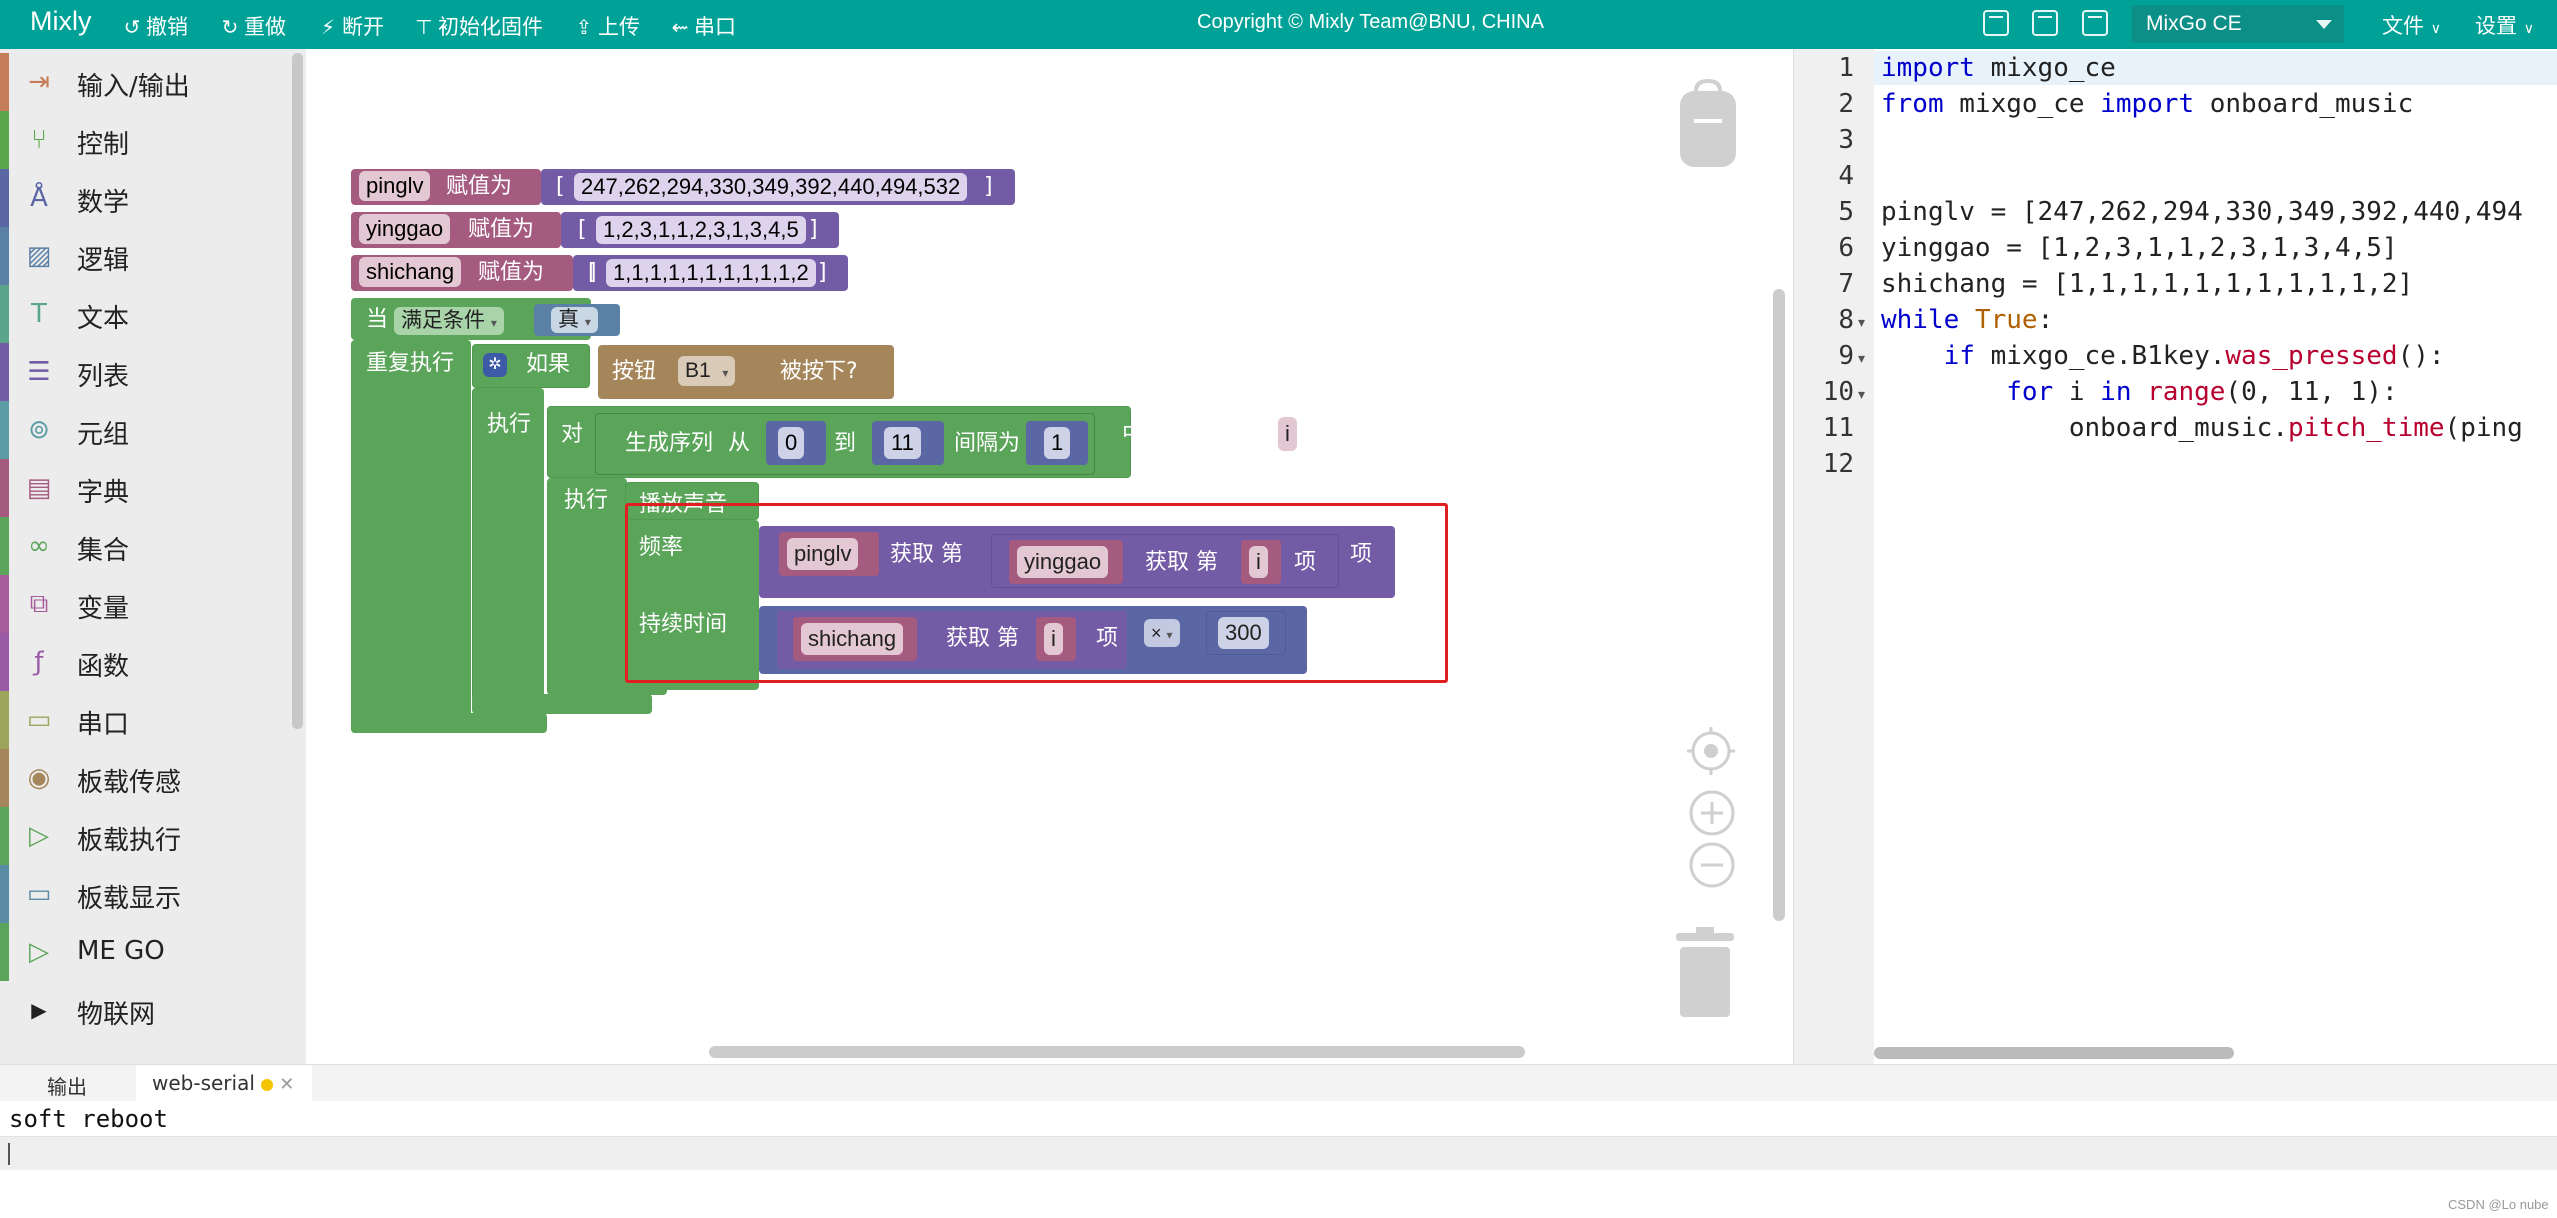 The height and width of the screenshot is (1218, 2557). Describe the element at coordinates (145, 604) in the screenshot. I see `sidebar-item-variables: ⧉ 变量` at that location.